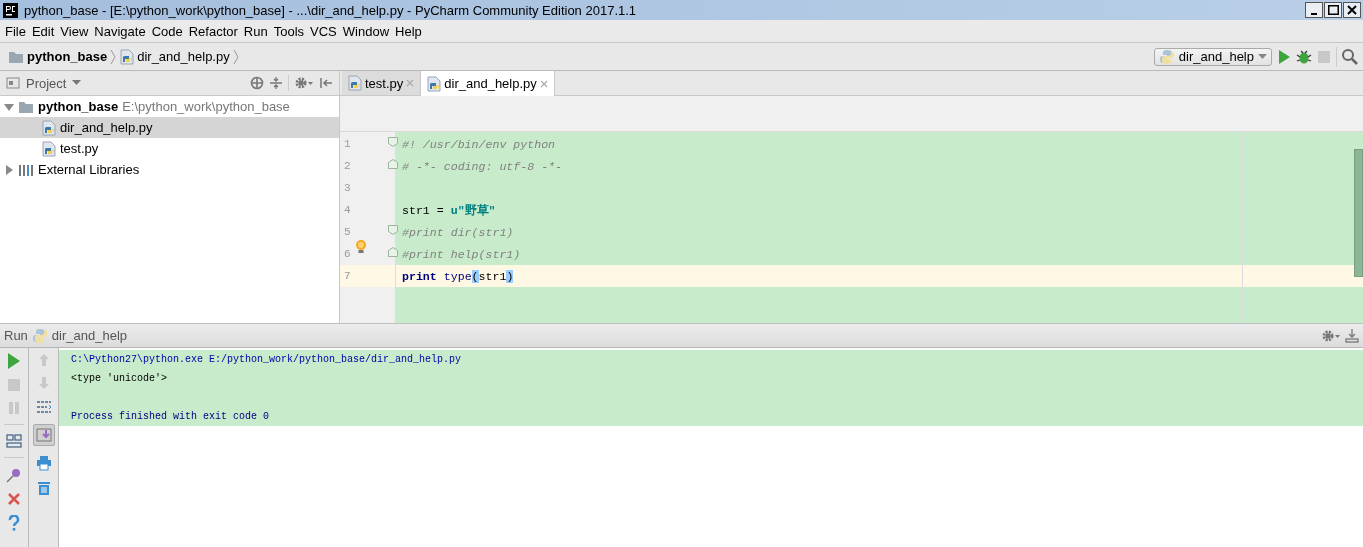 The height and width of the screenshot is (547, 1363). Describe the element at coordinates (457, 276) in the screenshot. I see `code-line: print type(str1)` at that location.